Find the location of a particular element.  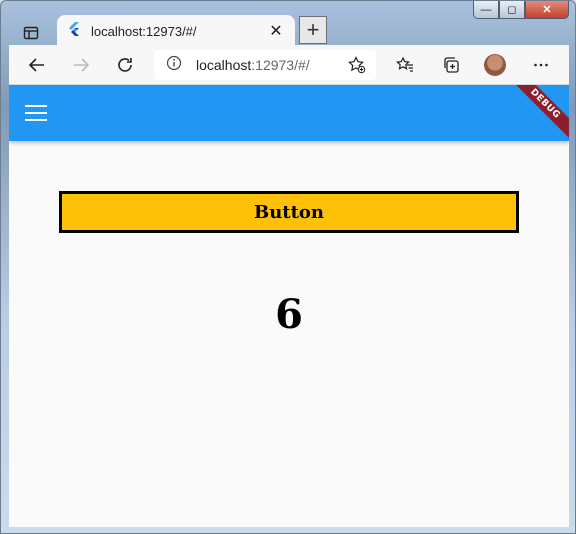

tab-title: localhost:12973/#/ is located at coordinates (144, 31).